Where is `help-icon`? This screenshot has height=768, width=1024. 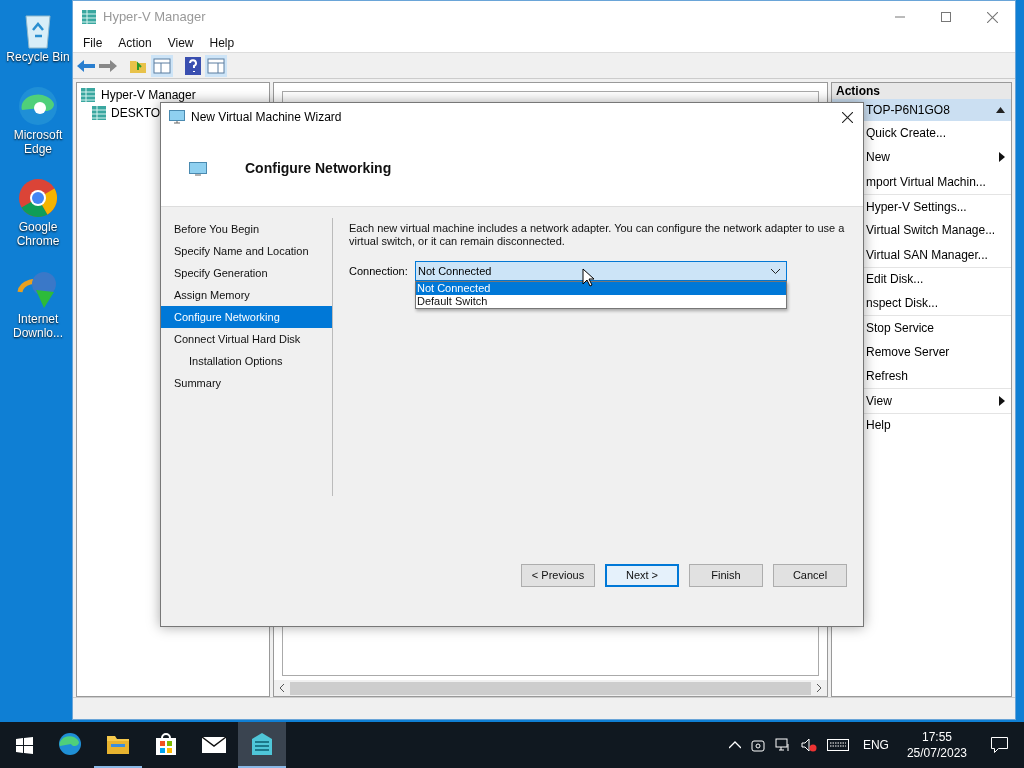
help-icon is located at coordinates (193, 65).